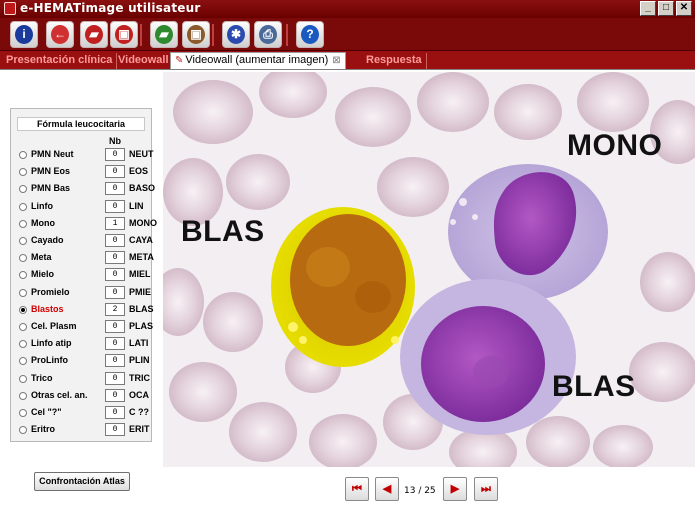 The image size is (695, 517). What do you see at coordinates (82, 207) in the screenshot?
I see `formula-row: Linfo 0 LIN` at bounding box center [82, 207].